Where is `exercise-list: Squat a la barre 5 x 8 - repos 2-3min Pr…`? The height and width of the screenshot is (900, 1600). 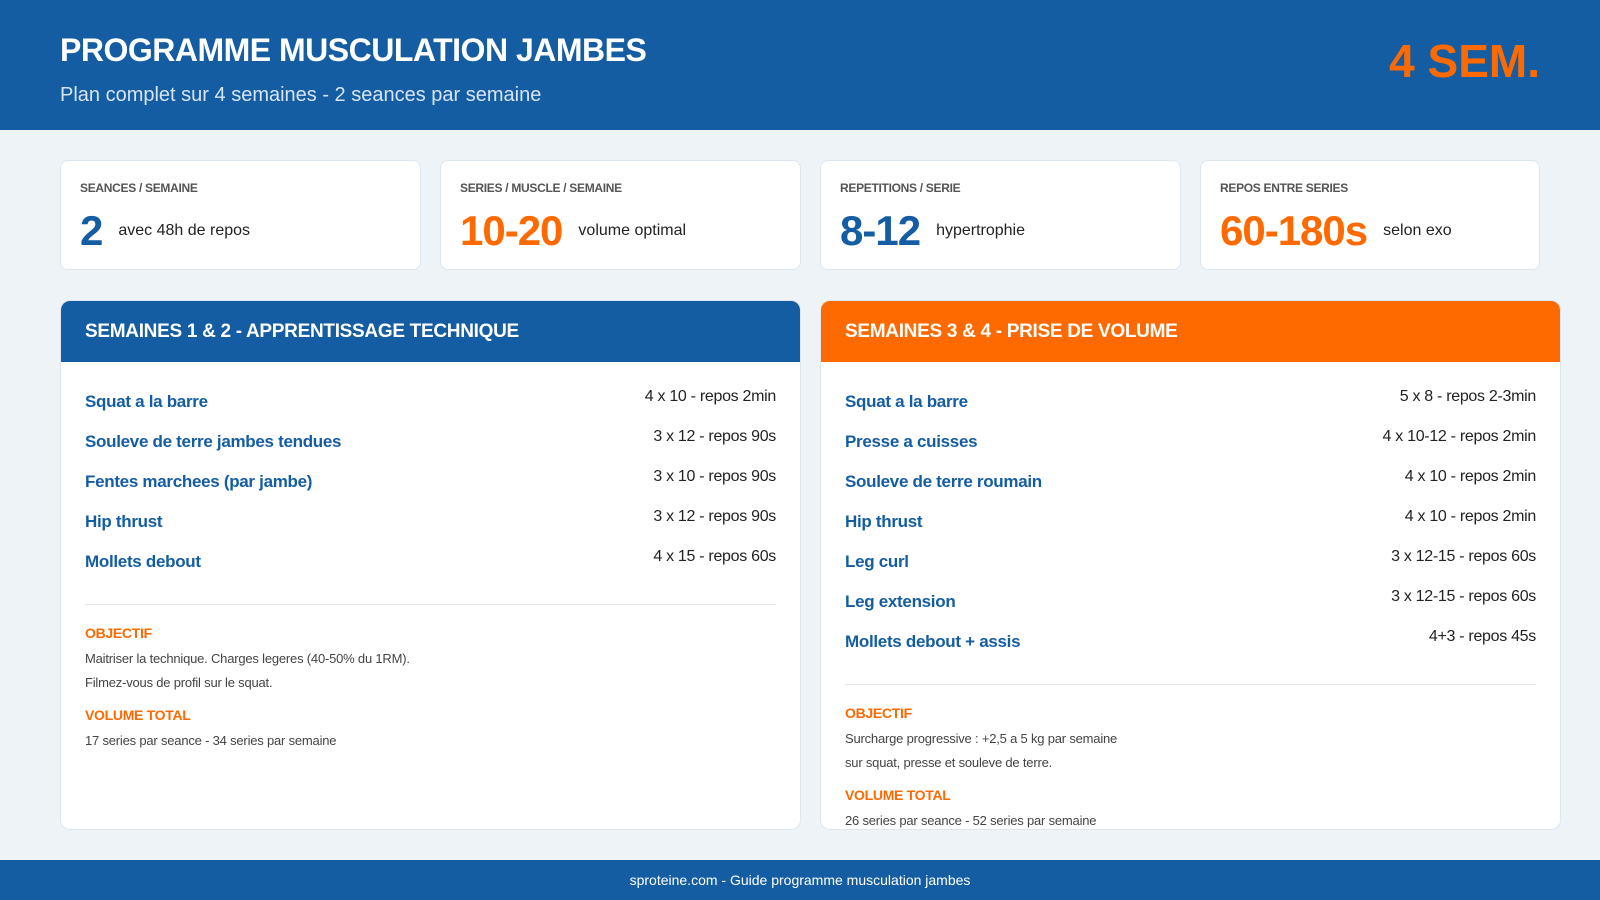 exercise-list: Squat a la barre 5 x 8 - repos 2-3min Pr… is located at coordinates (1190, 528).